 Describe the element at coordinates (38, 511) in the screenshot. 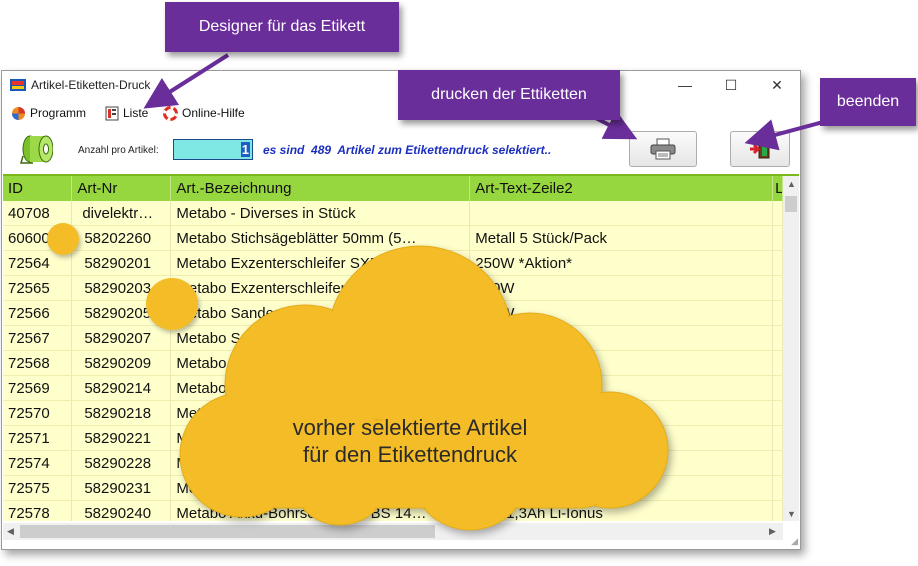

I see `cell-id: 72578` at that location.